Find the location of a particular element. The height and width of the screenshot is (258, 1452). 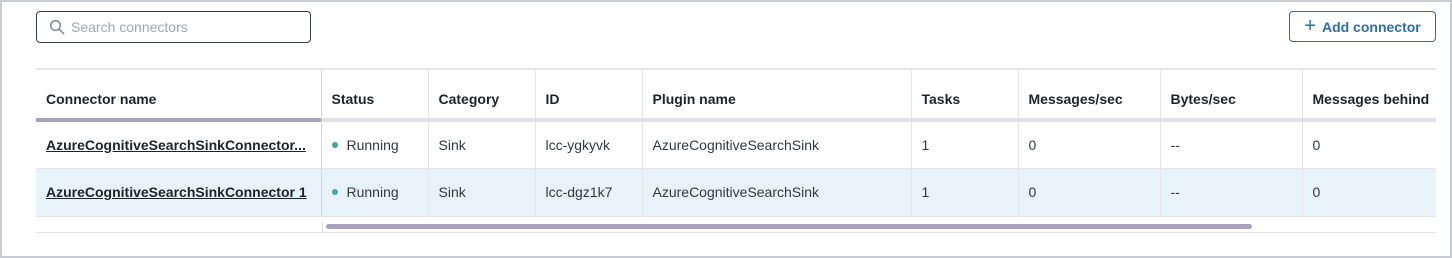

plus-icon: + is located at coordinates (1310, 25).